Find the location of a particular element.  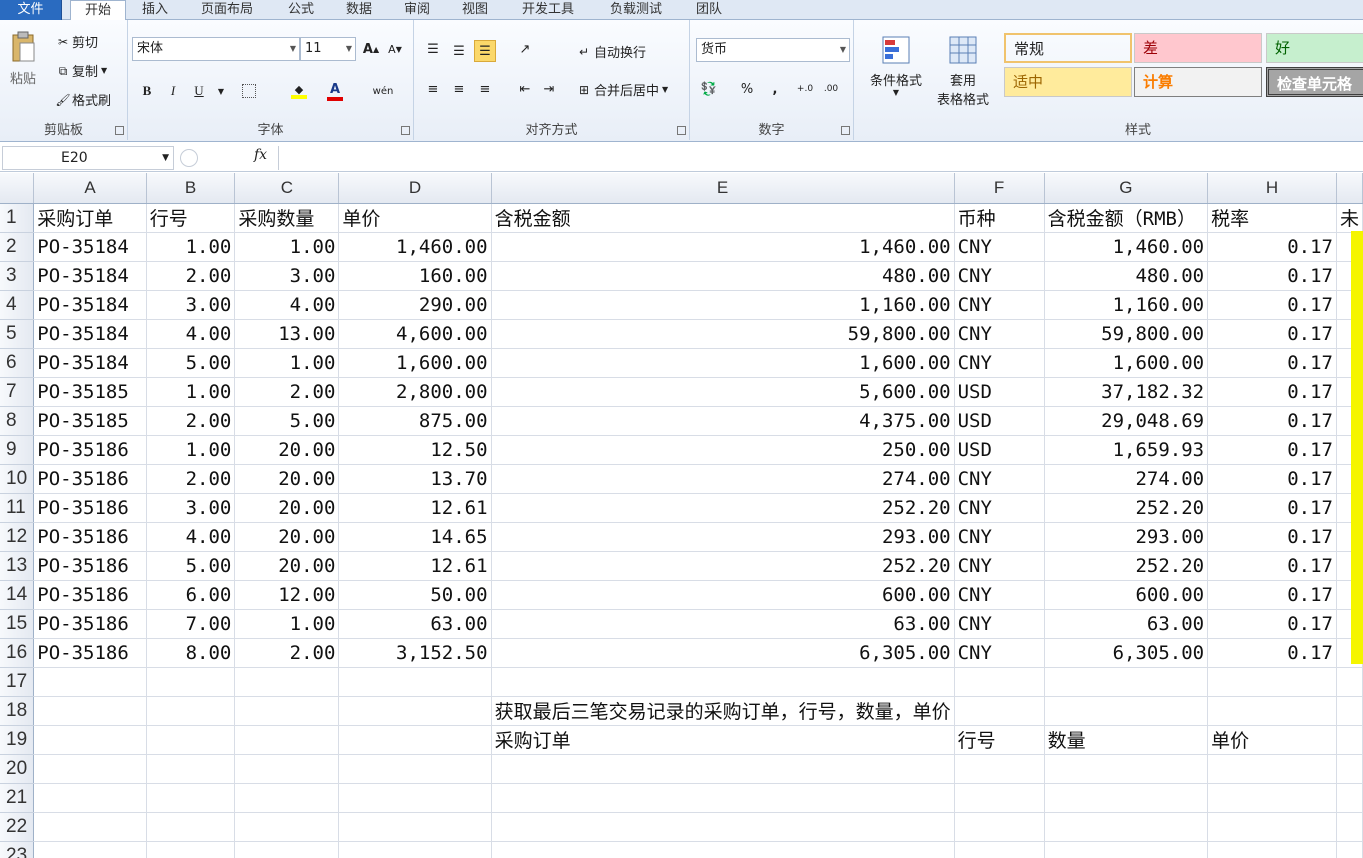

row-header: 5 is located at coordinates (17, 334).